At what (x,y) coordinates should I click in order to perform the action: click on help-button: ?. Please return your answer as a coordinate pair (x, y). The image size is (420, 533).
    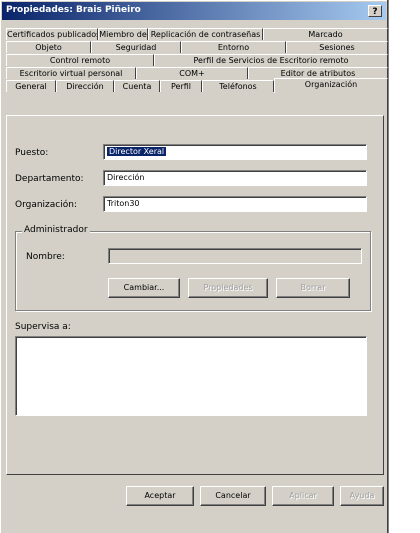
    Looking at the image, I should click on (375, 11).